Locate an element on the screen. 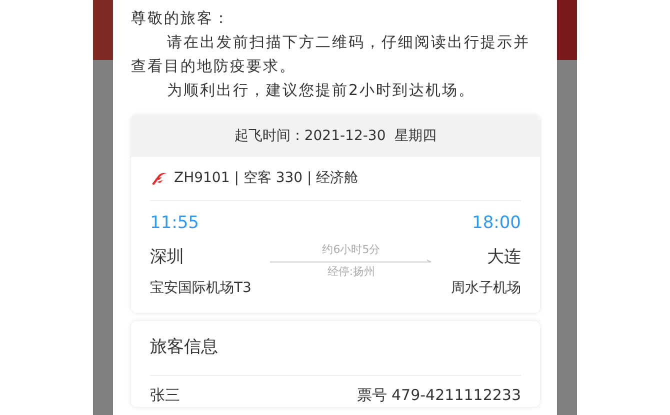 The height and width of the screenshot is (415, 670). departure-city: 深圳 is located at coordinates (167, 257).